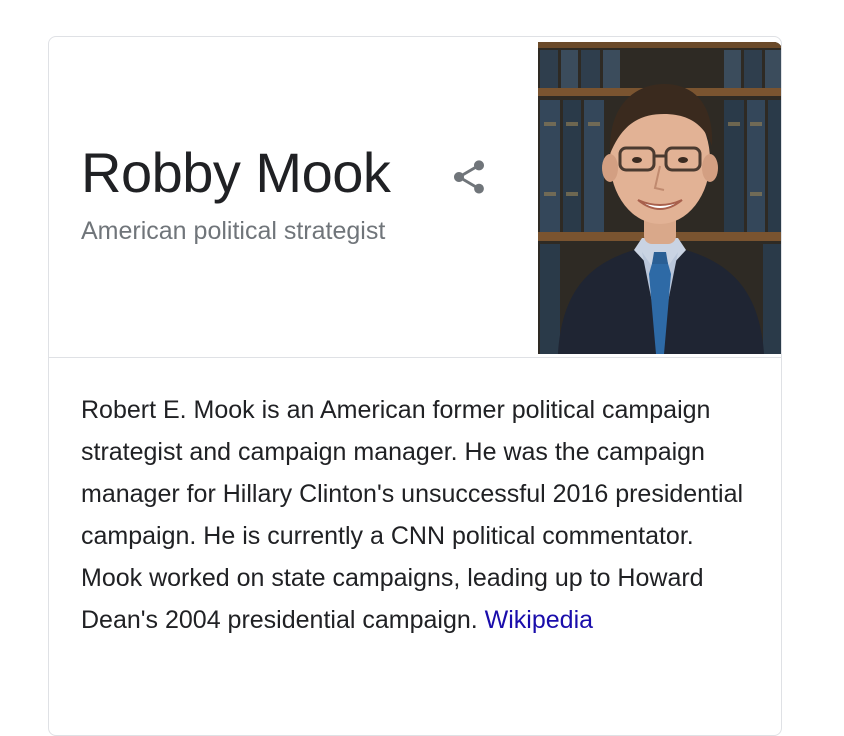 Image resolution: width=844 pixels, height=736 pixels. Describe the element at coordinates (659, 198) in the screenshot. I see `entity-photo` at that location.